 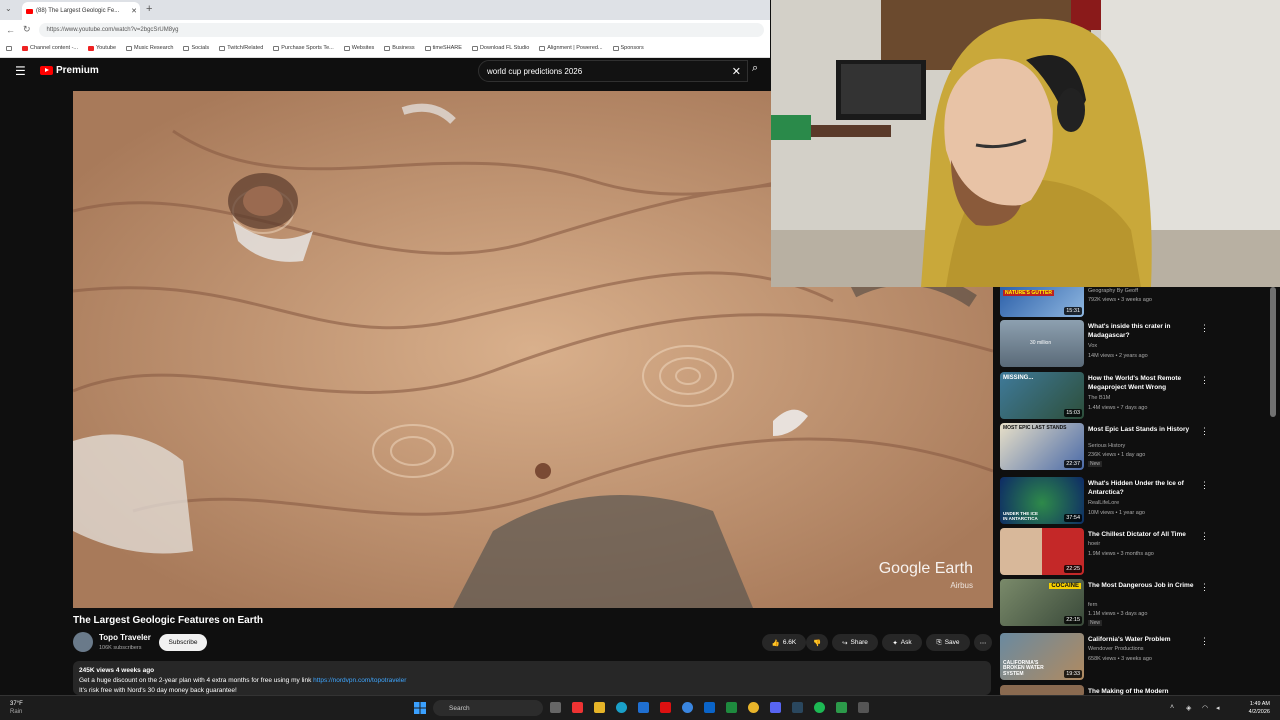 I want to click on bookmark: Twitch/Related, so click(x=241, y=48).